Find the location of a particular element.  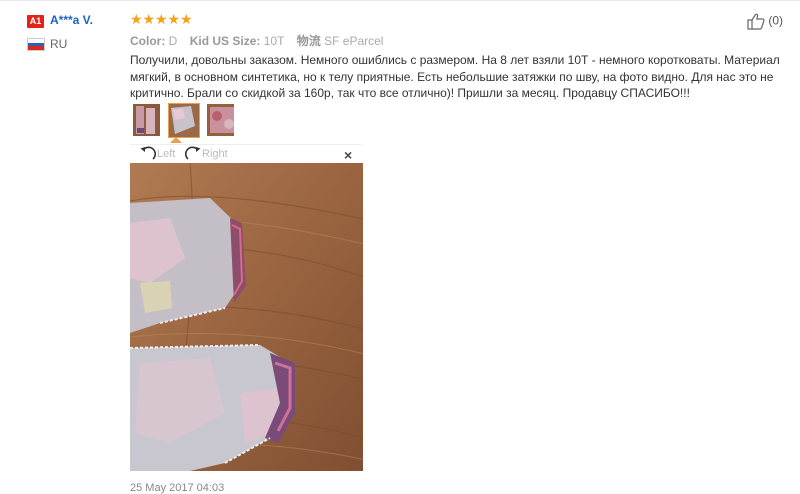

color-value: D is located at coordinates (173, 41).